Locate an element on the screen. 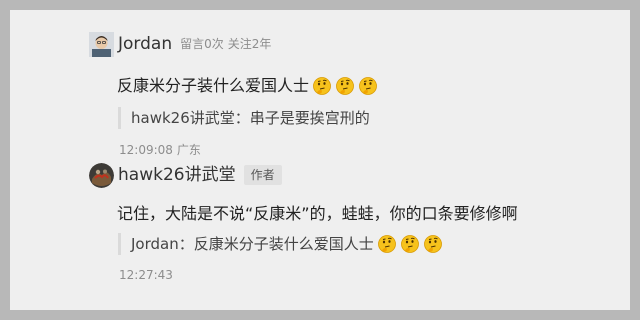 This screenshot has width=640, height=320. quoted-reply: hawk26讲武堂：串子是要挨宫刑的 is located at coordinates (244, 118).